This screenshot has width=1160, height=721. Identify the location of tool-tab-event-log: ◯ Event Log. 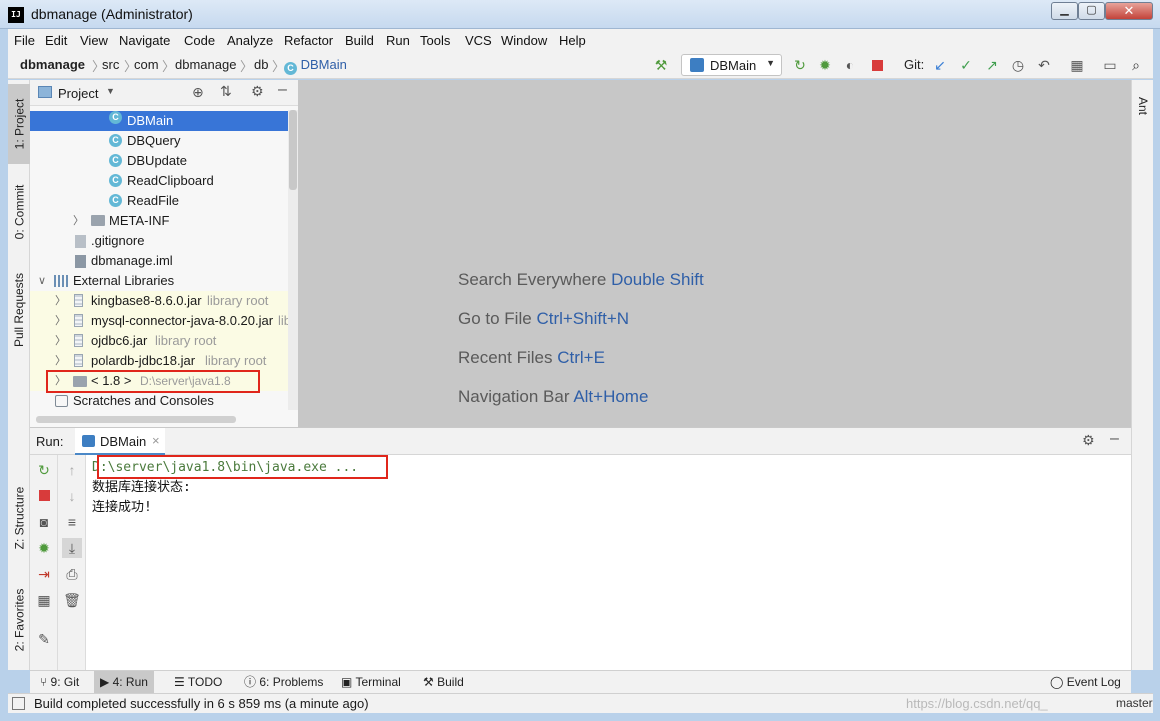
(1085, 682).